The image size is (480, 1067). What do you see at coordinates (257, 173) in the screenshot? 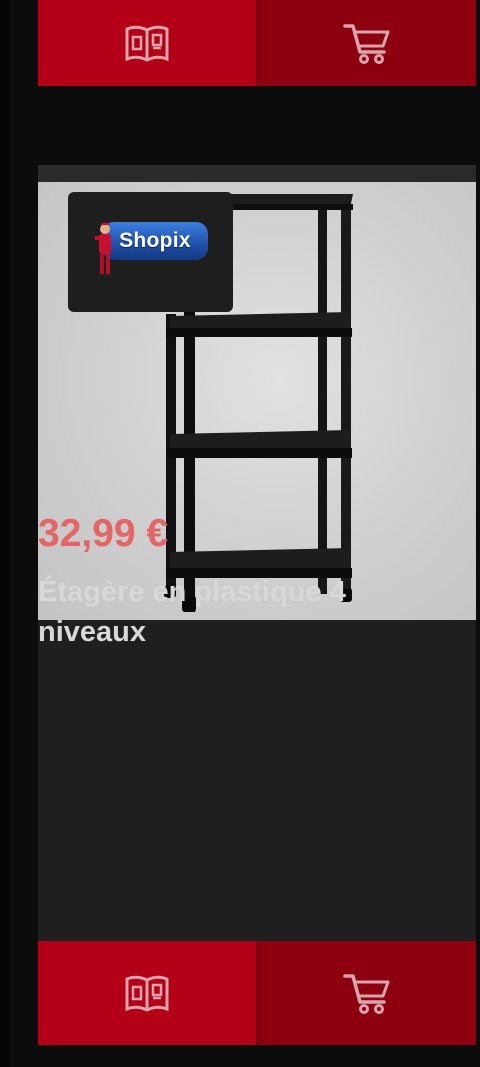
I see `card-top-band` at bounding box center [257, 173].